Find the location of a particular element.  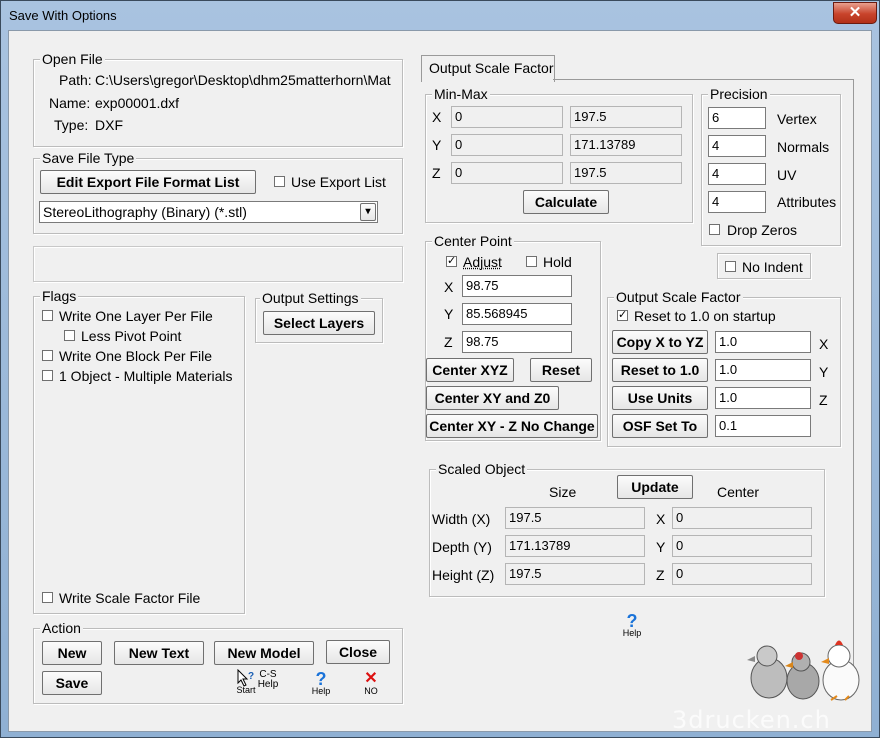

no-label: NO is located at coordinates (371, 691).